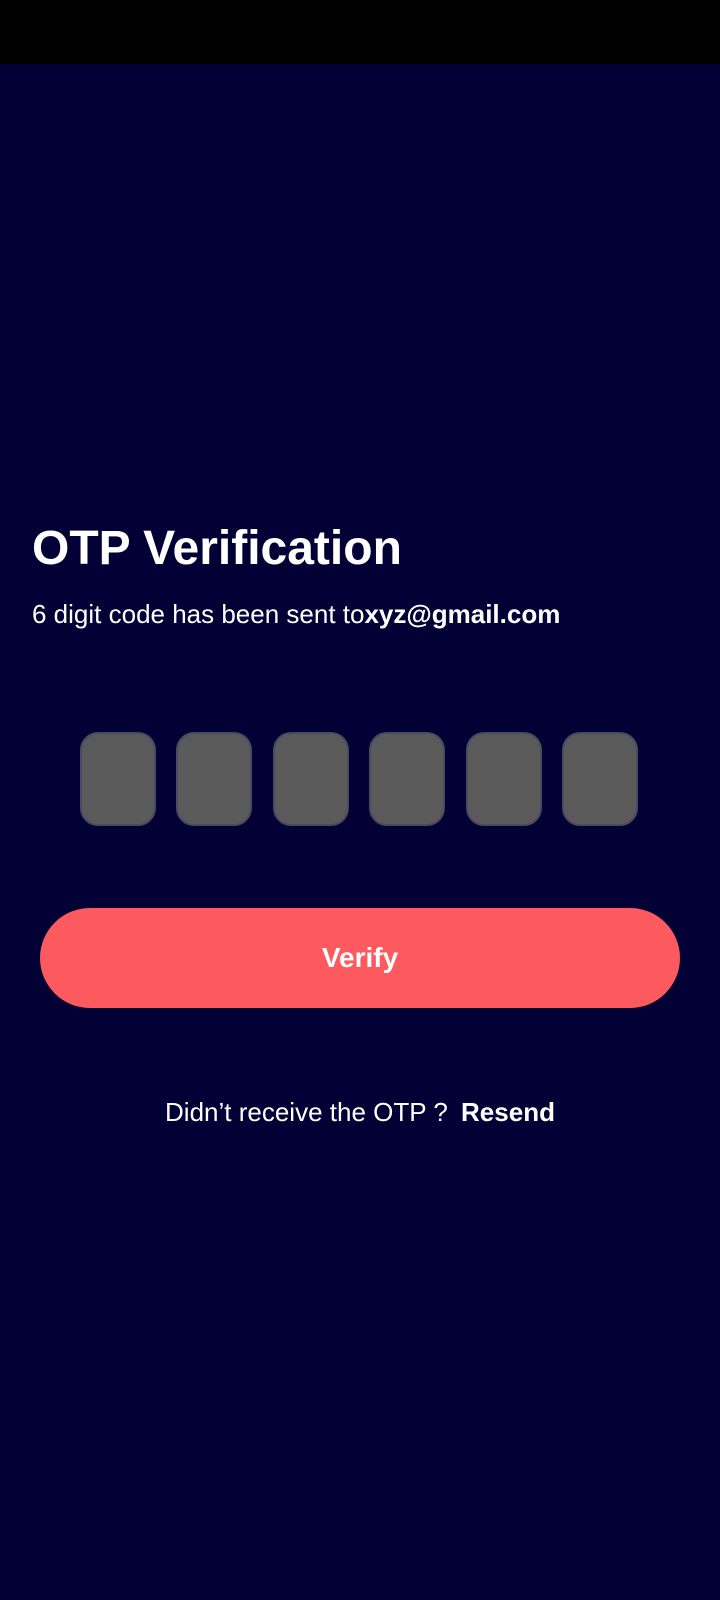  I want to click on page-title: OTP Verification, so click(217, 548).